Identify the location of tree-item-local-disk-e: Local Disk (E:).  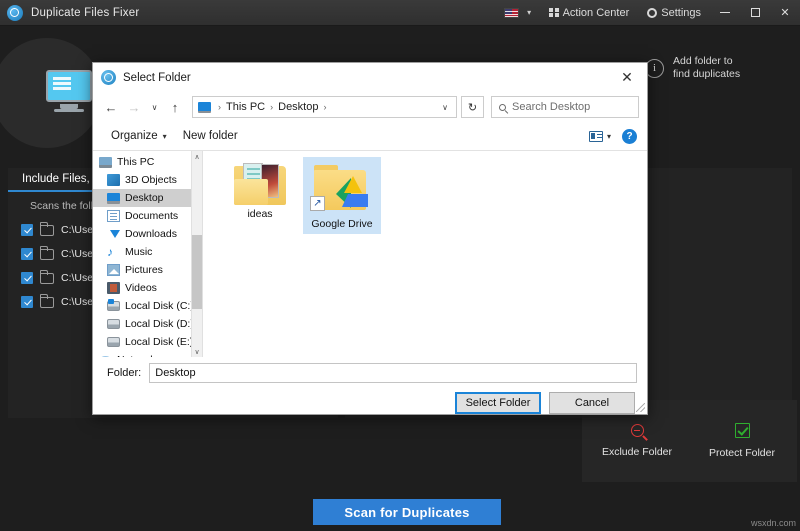
(147, 342).